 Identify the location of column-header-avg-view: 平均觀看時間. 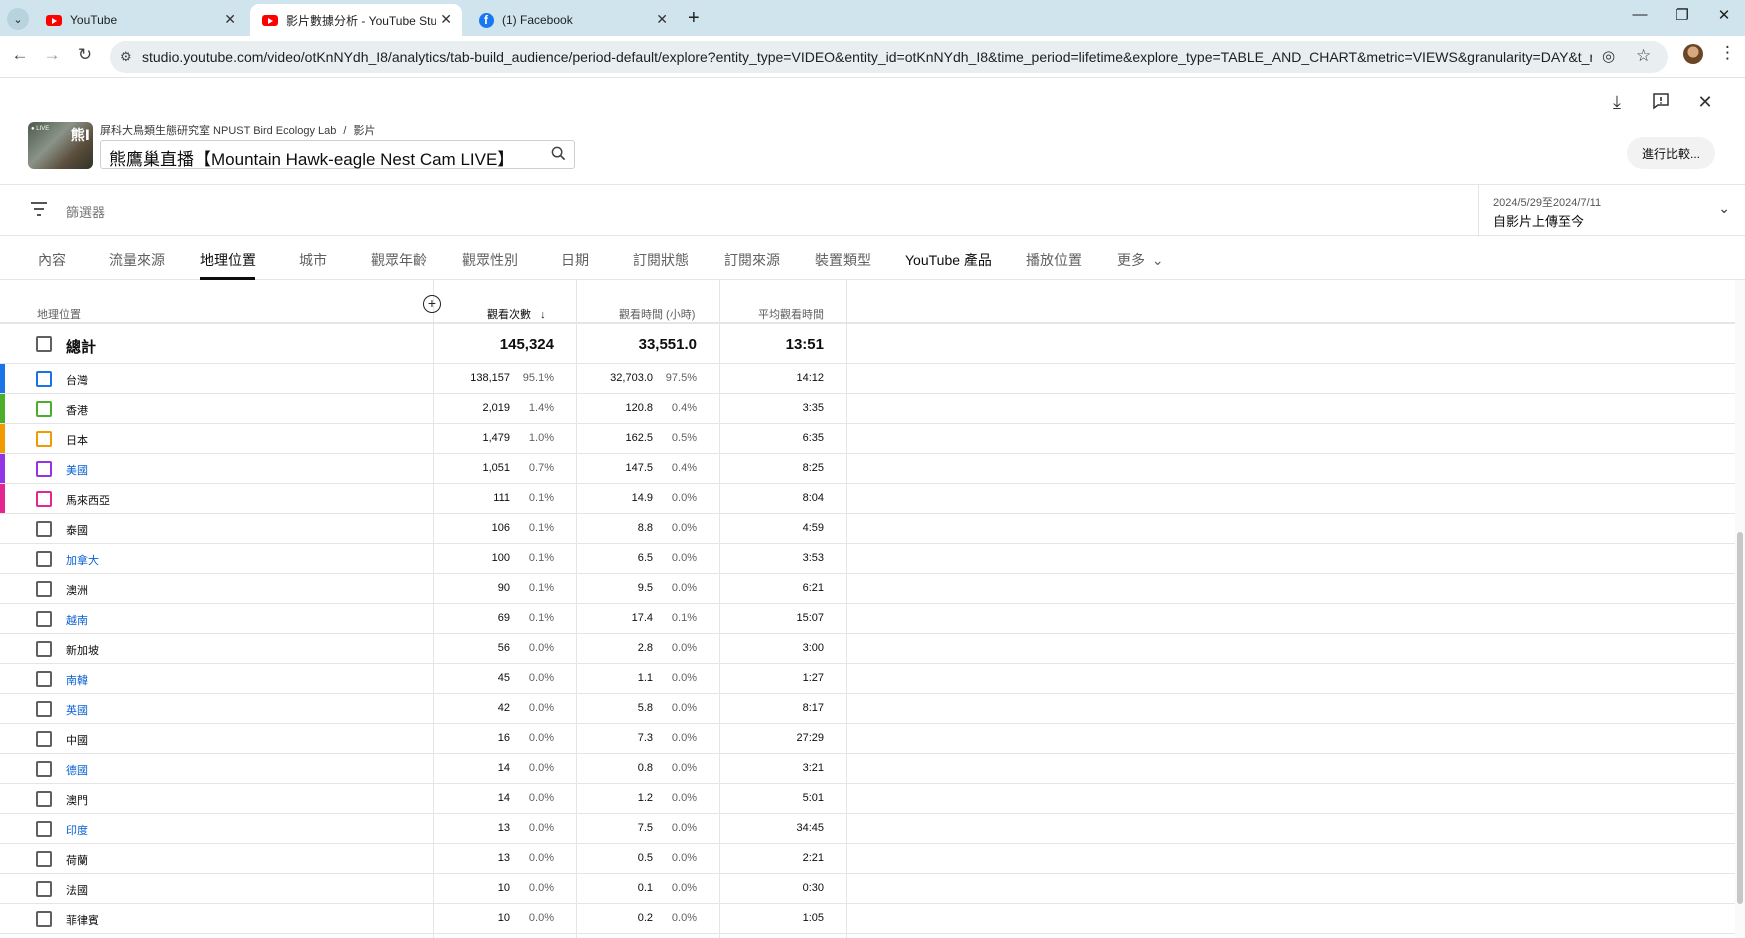
(791, 314).